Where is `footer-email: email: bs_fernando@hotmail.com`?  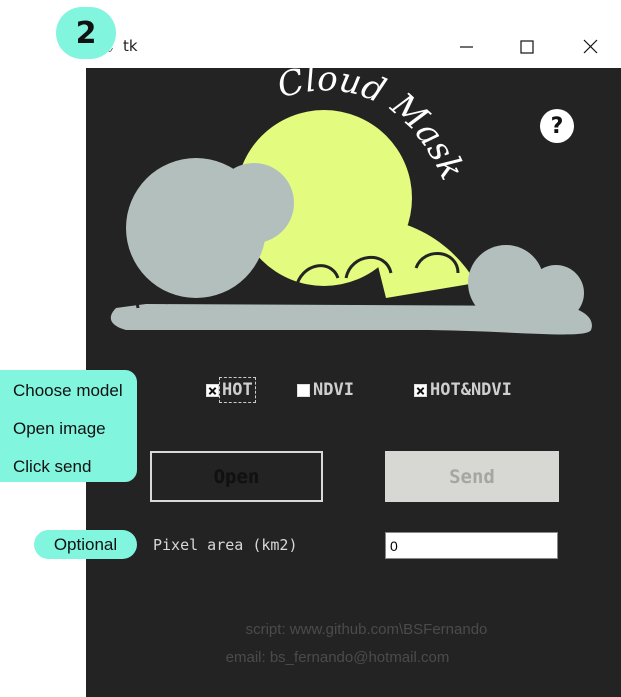 footer-email: email: bs_fernando@hotmail.com is located at coordinates (337, 657).